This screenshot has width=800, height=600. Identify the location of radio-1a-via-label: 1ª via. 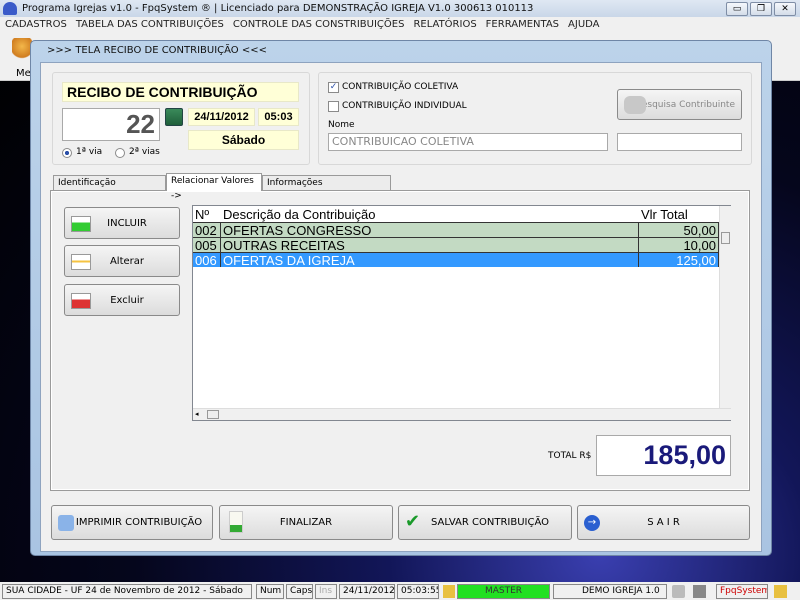
(89, 152).